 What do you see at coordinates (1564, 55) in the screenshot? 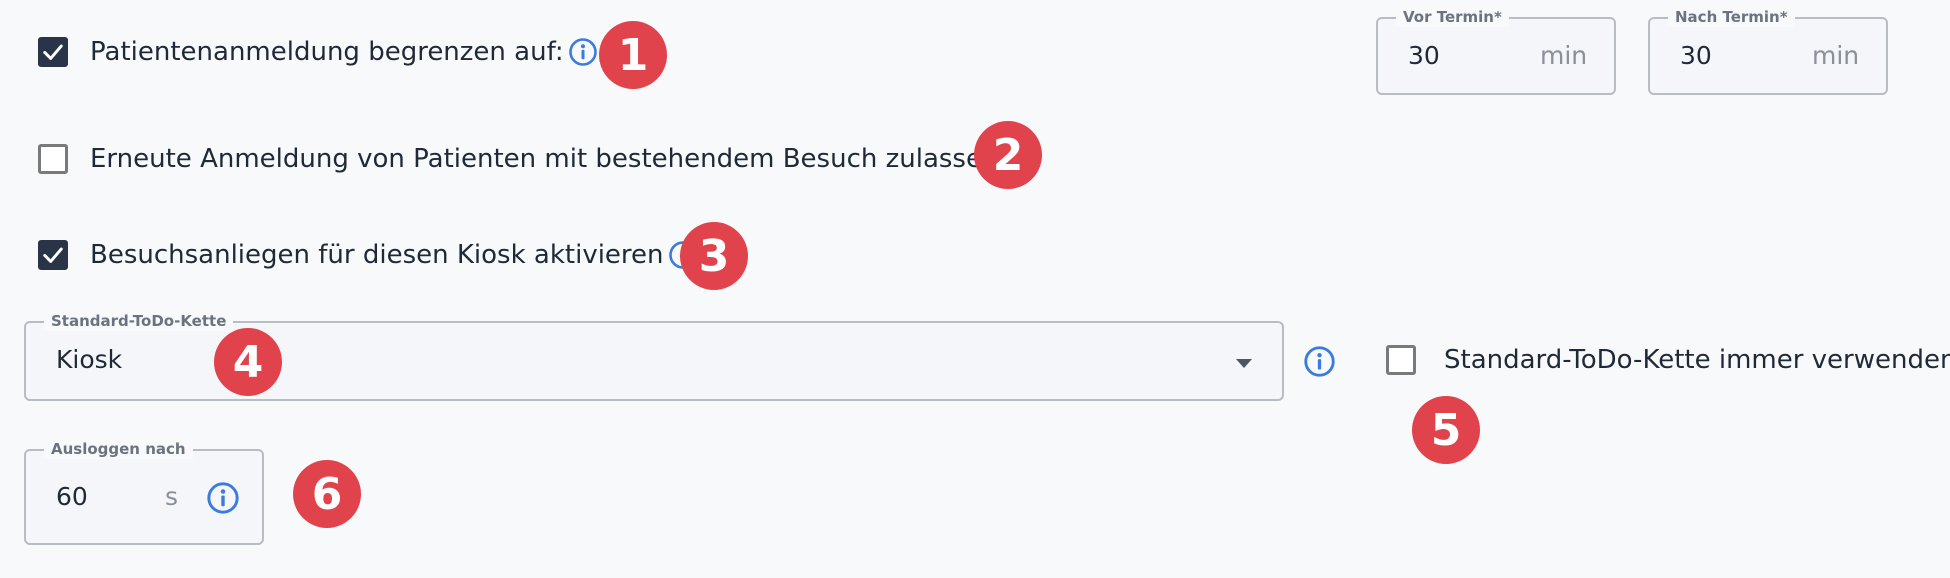
I see `before-appointment-unit: min` at bounding box center [1564, 55].